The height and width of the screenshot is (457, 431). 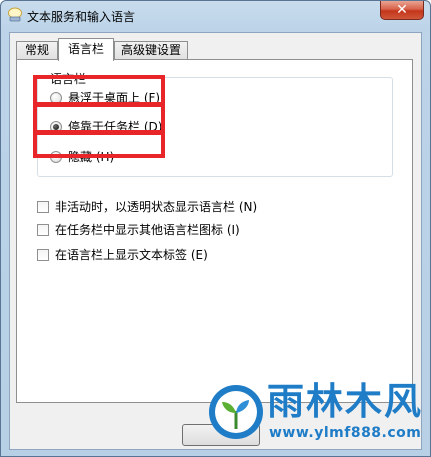 What do you see at coordinates (215, 16) in the screenshot?
I see `title-bar: 文本服务和输入语言 ✕` at bounding box center [215, 16].